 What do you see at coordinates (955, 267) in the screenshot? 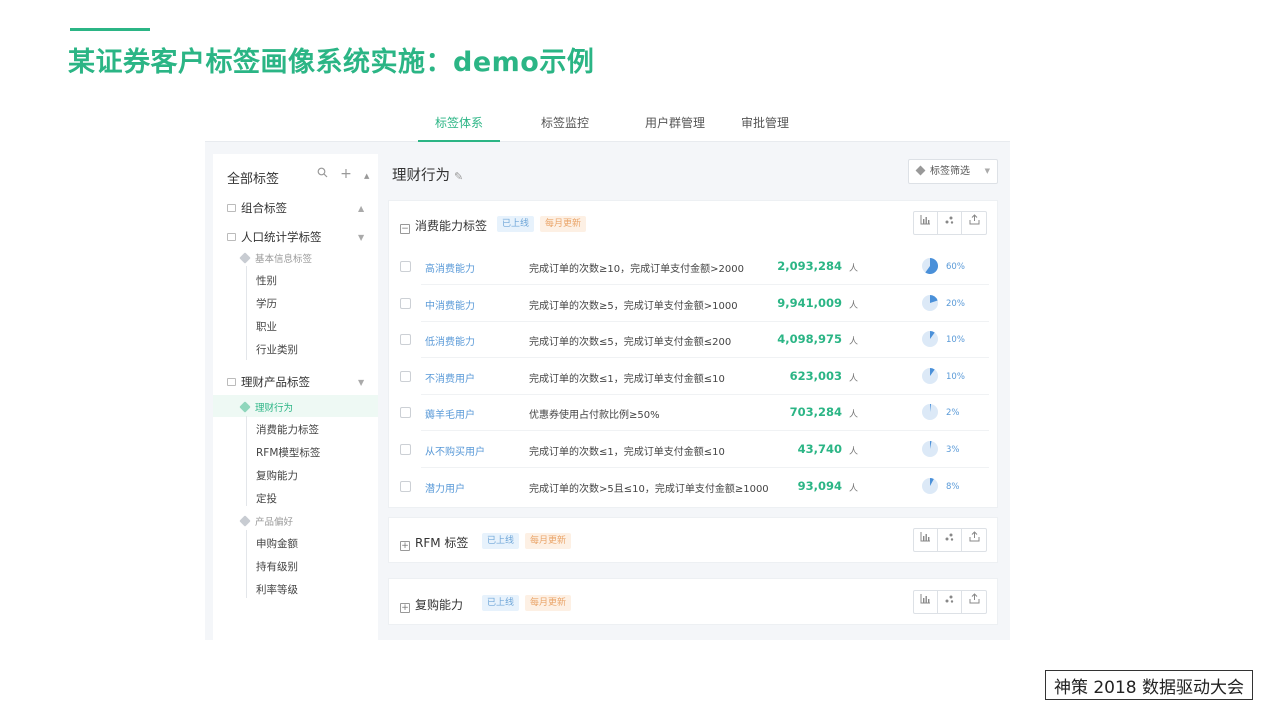
I see `percentage-label: 60%` at bounding box center [955, 267].